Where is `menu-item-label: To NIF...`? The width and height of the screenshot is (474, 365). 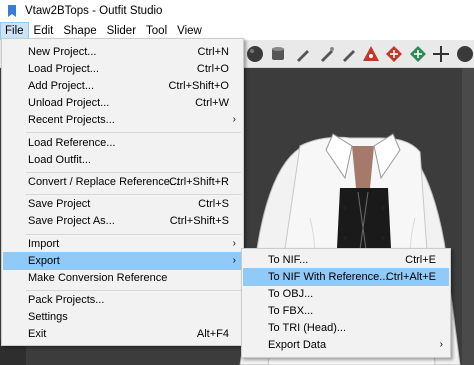
menu-item-label: To NIF... is located at coordinates (288, 260).